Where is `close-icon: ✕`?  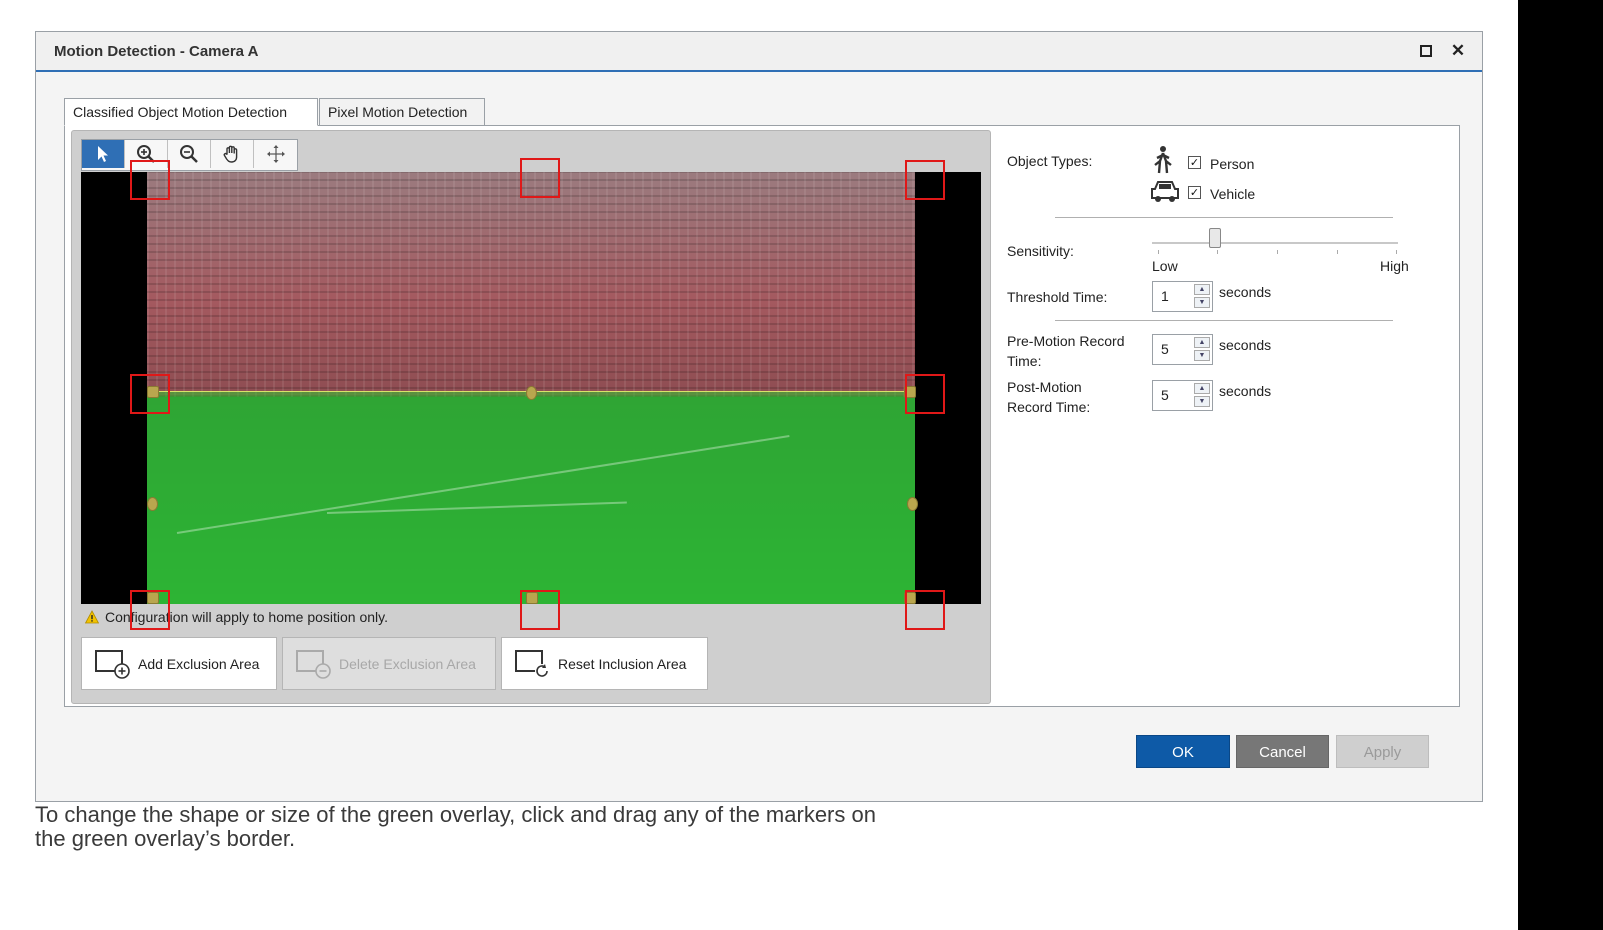
close-icon: ✕ is located at coordinates (1458, 51).